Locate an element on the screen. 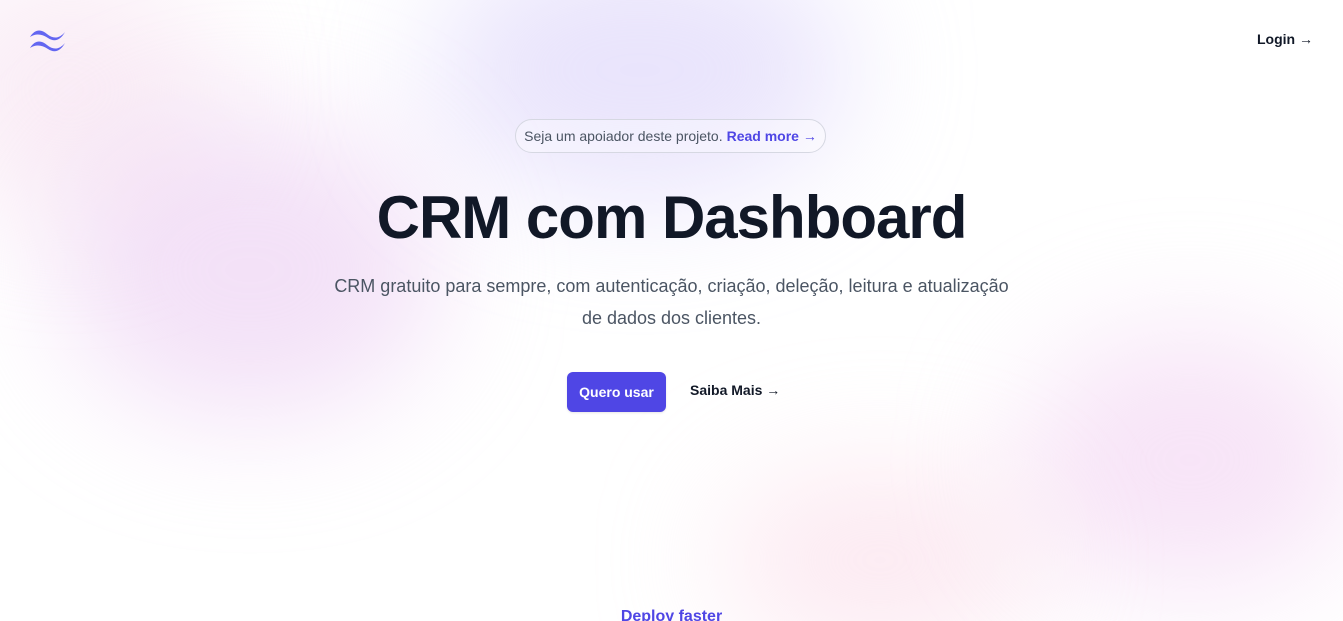 The width and height of the screenshot is (1343, 621). logo-link is located at coordinates (47, 40).